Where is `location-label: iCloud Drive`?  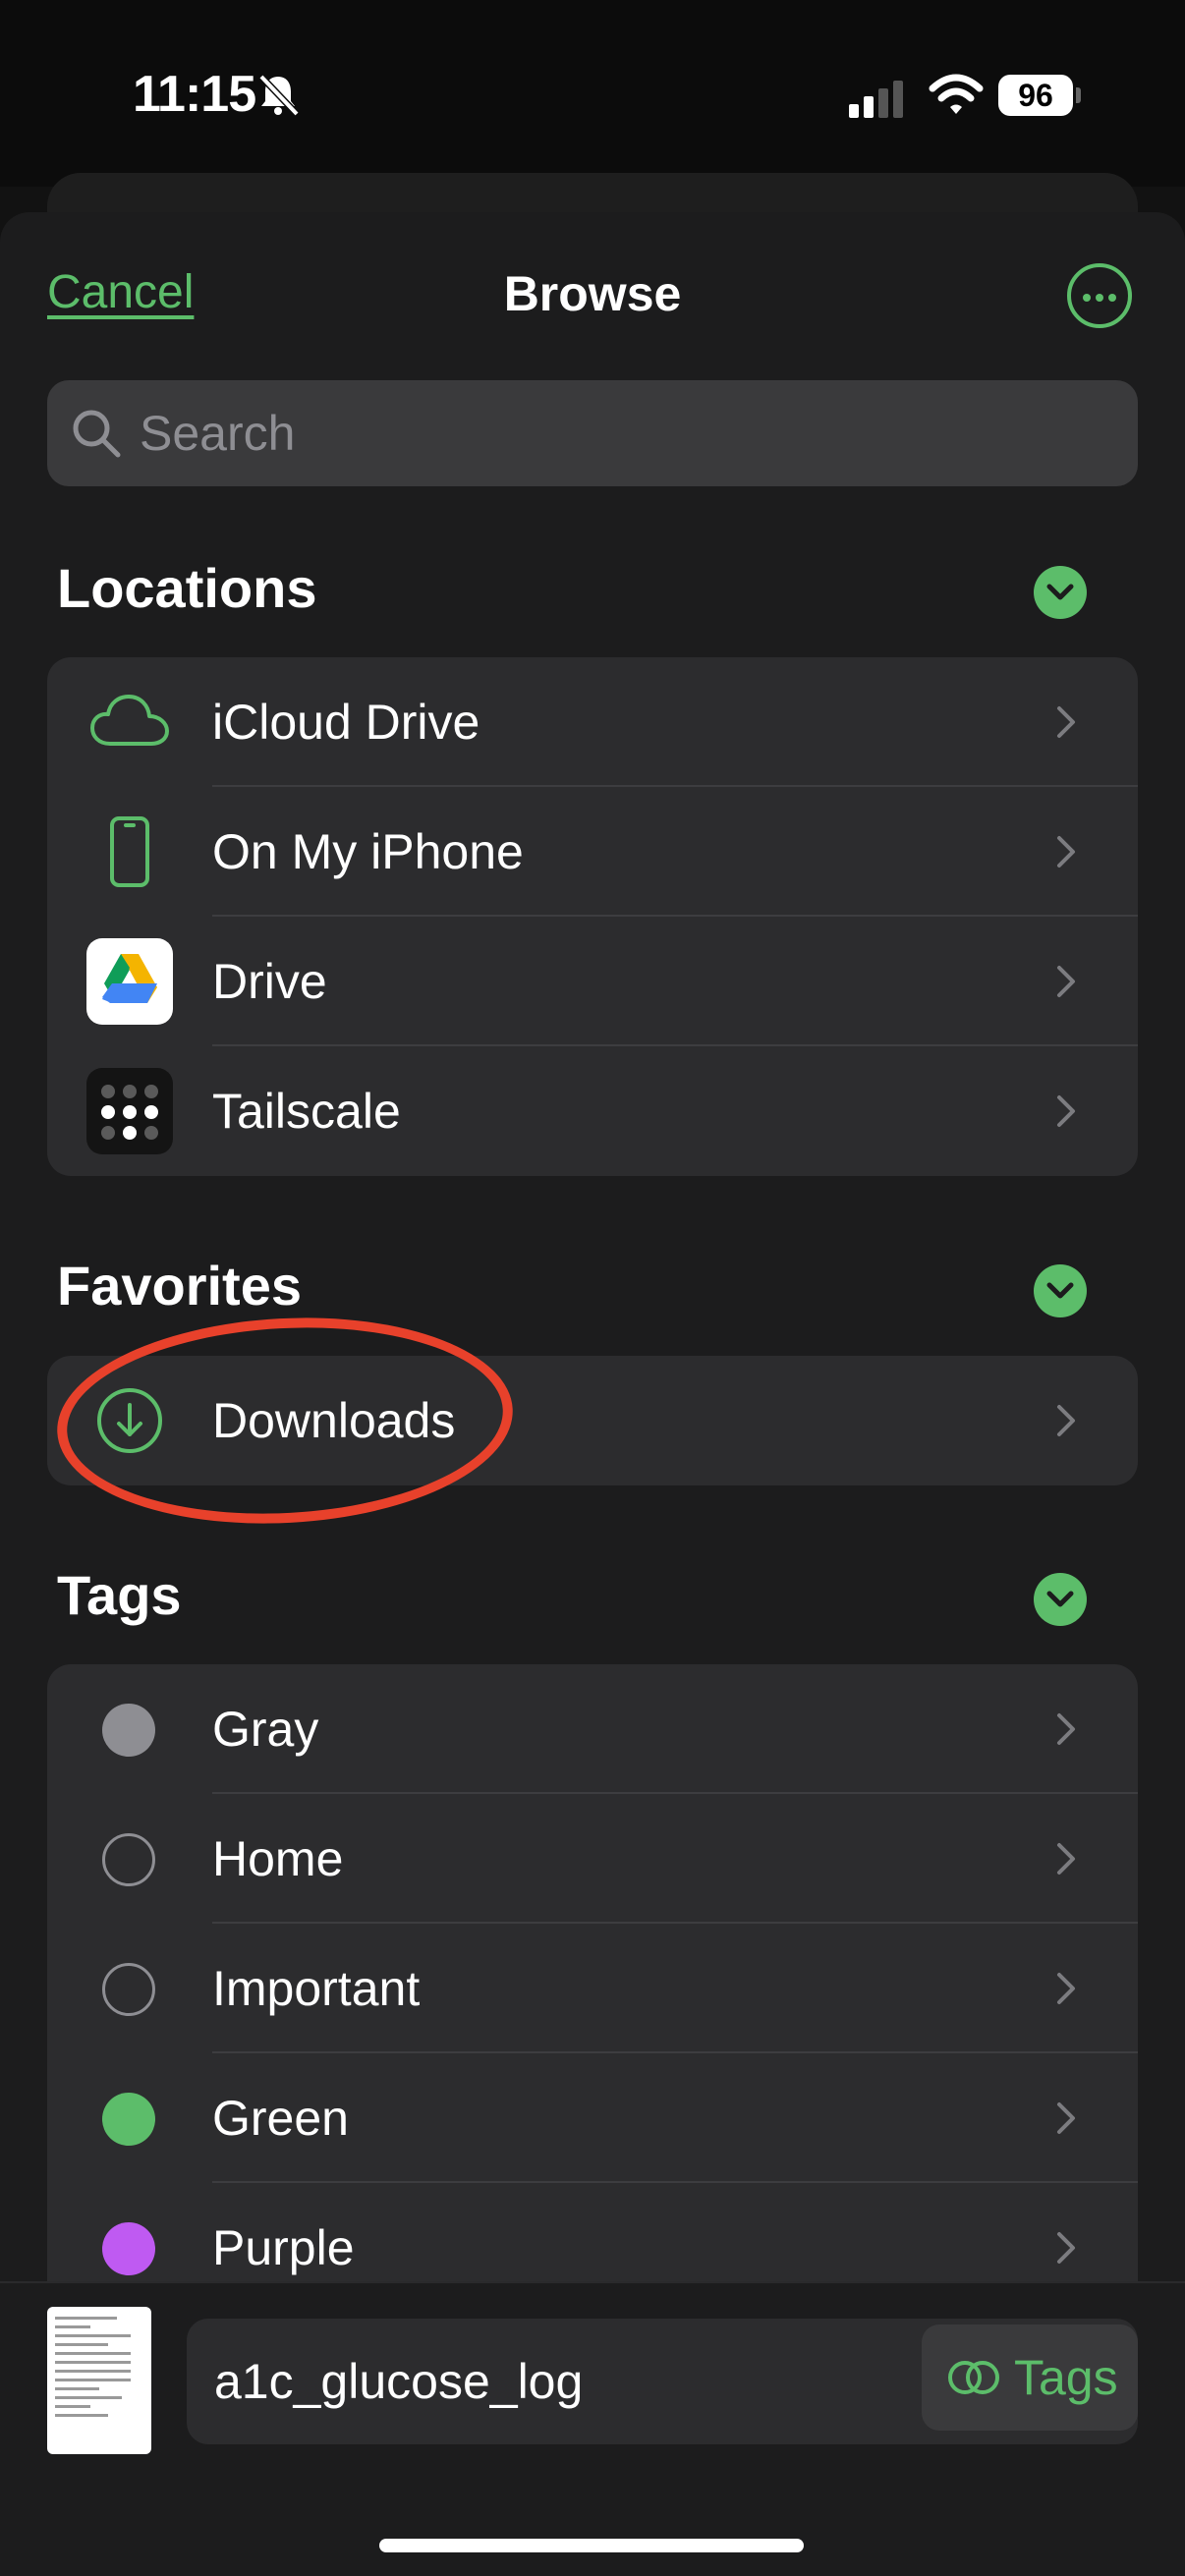
location-label: iCloud Drive is located at coordinates (346, 722).